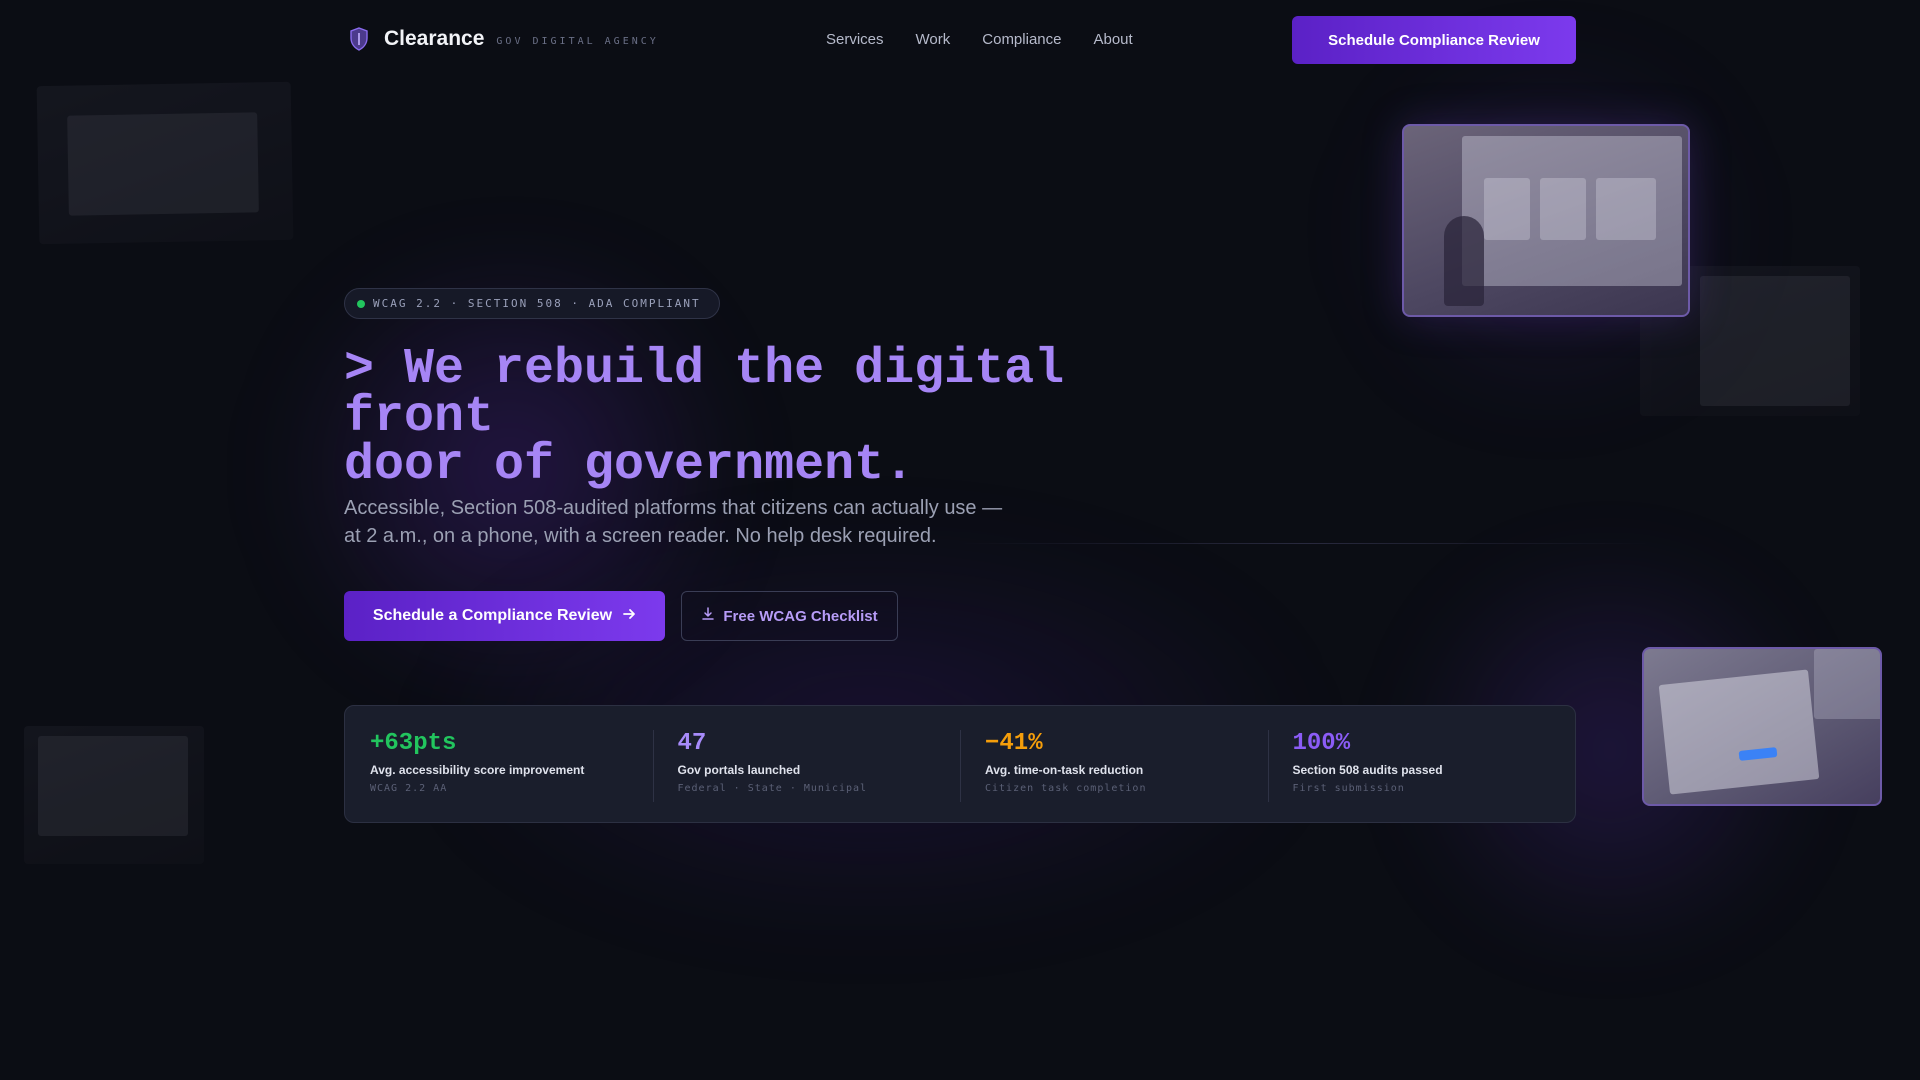 This screenshot has height=1080, width=1920. Describe the element at coordinates (855, 39) in the screenshot. I see `nav-link-services: Services` at that location.